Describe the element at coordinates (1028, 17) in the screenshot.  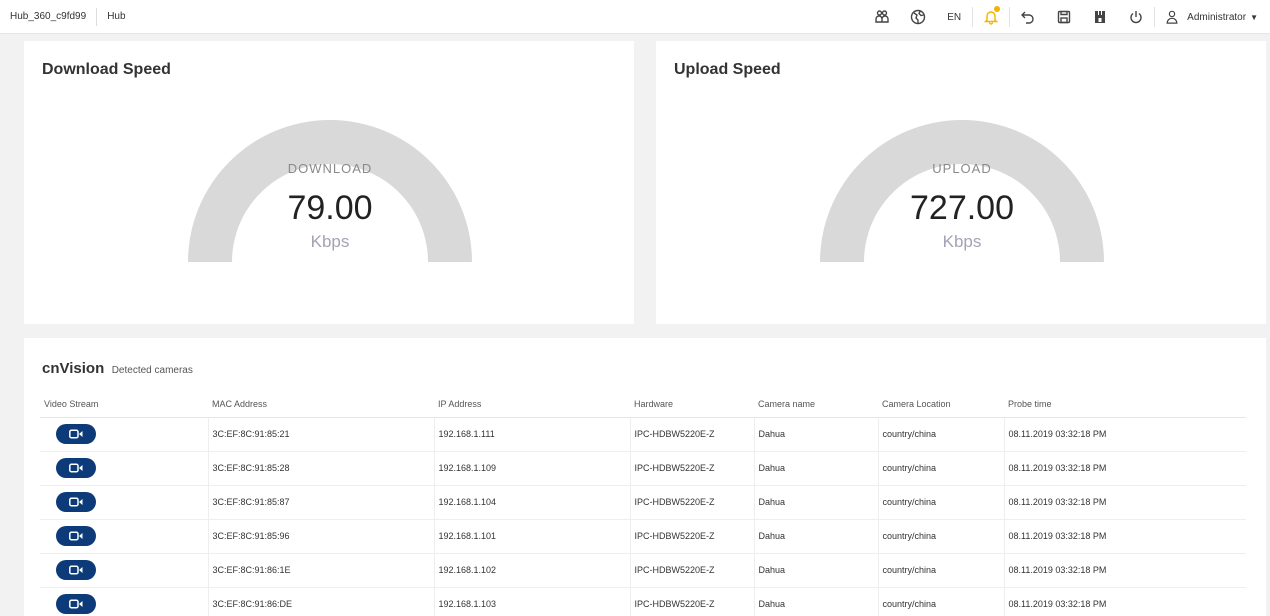
I see `undo-icon` at that location.